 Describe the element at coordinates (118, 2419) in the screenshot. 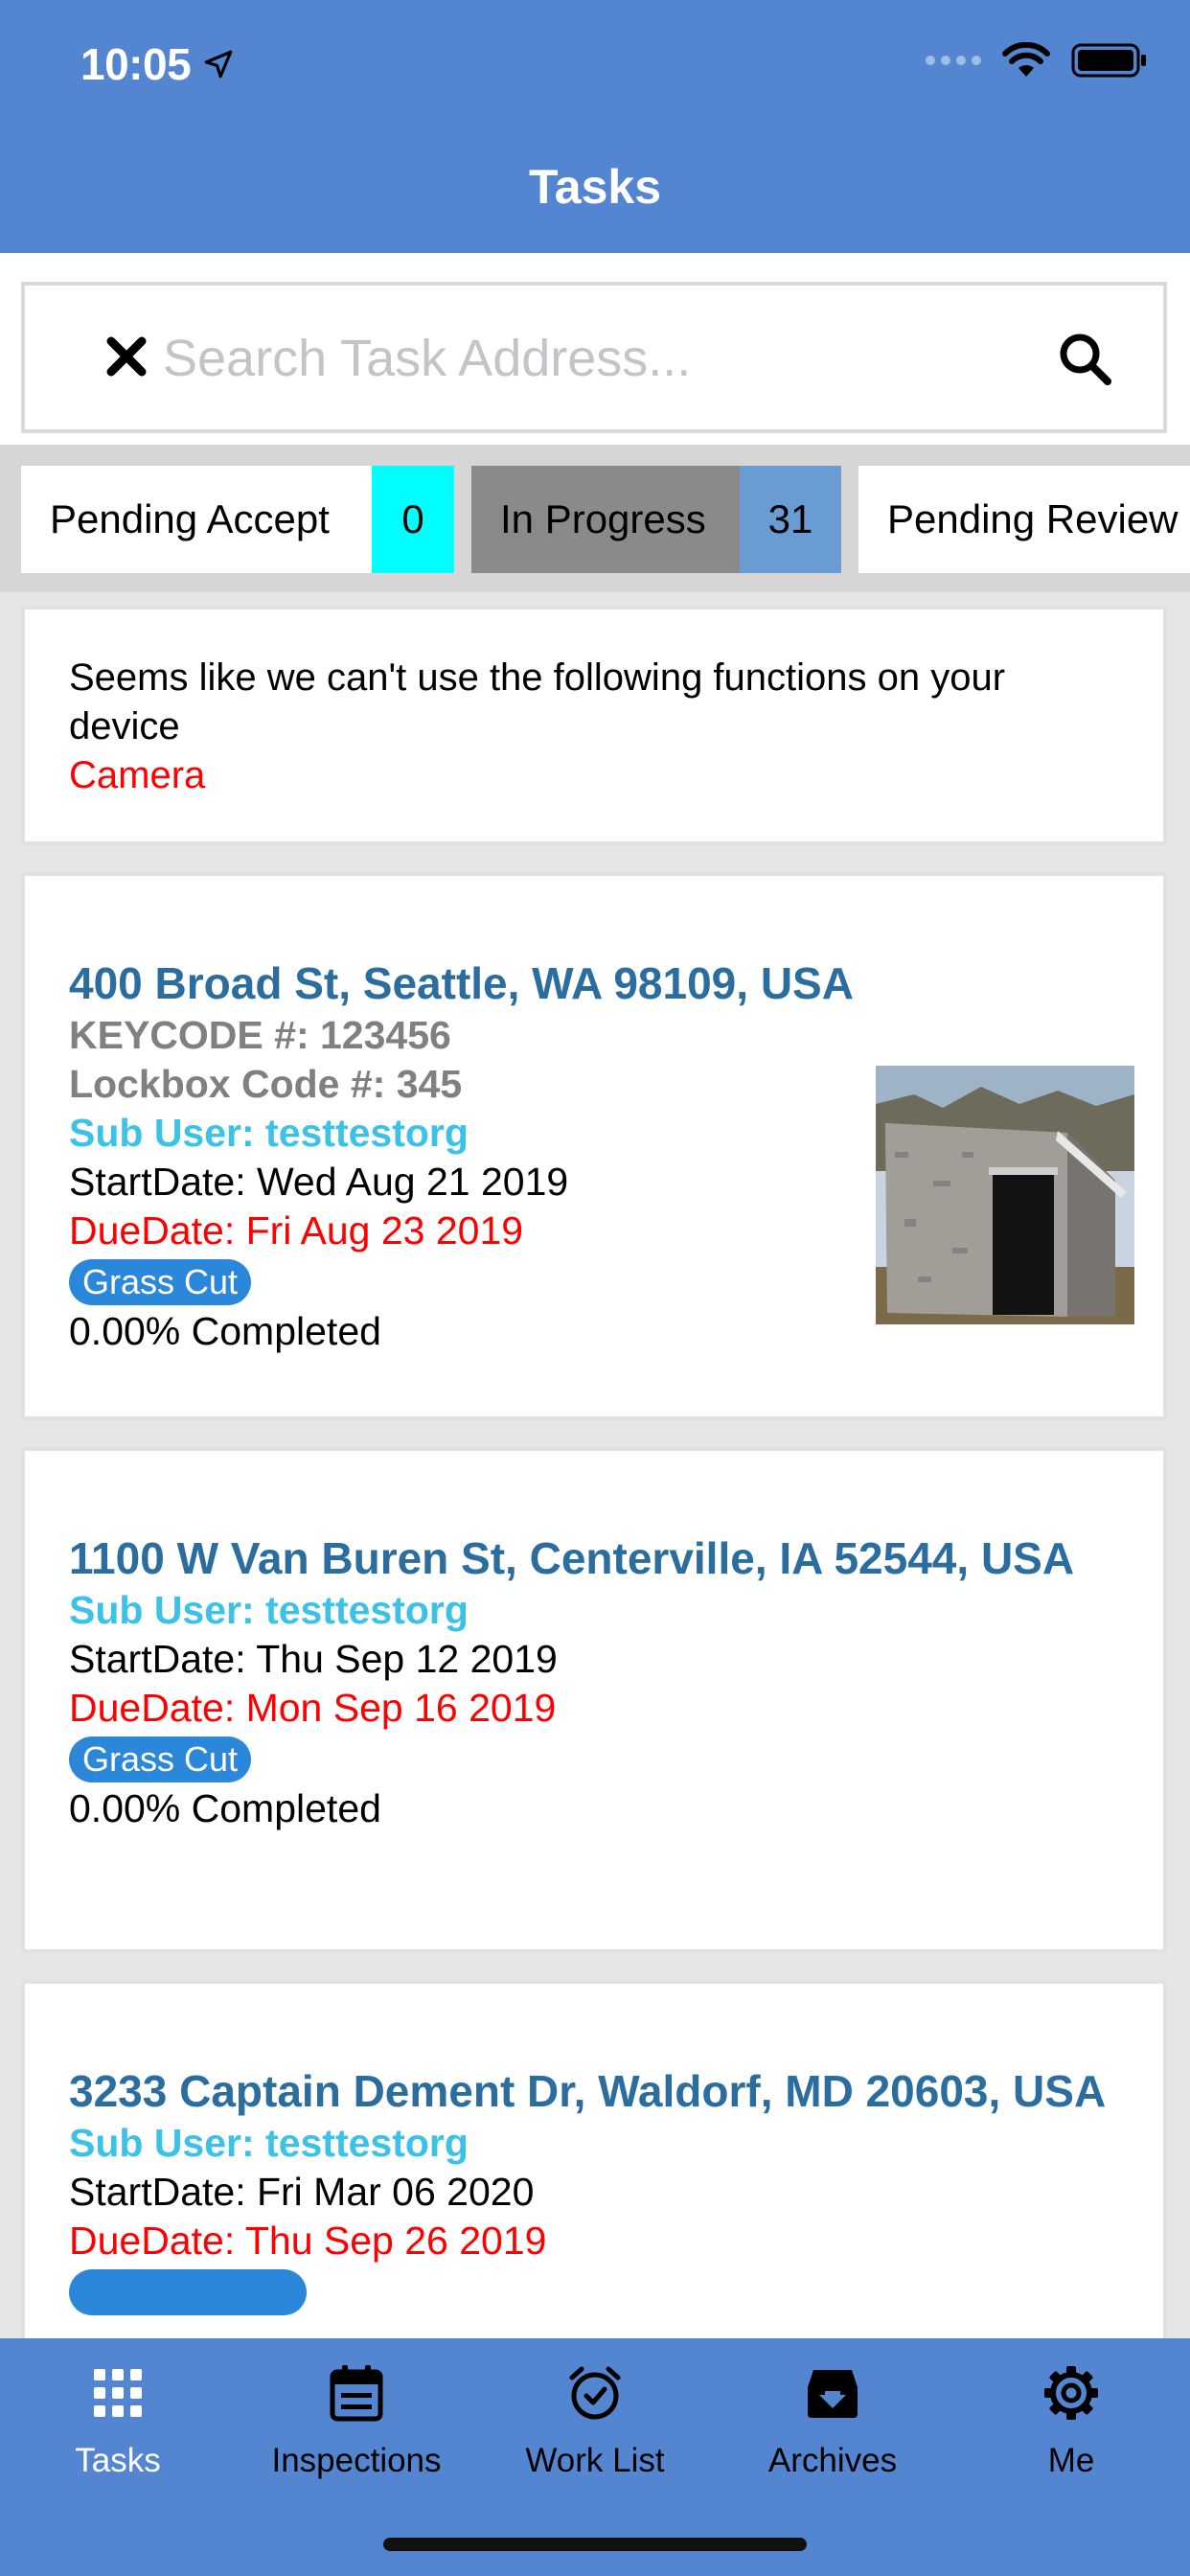

I see `nav-tasks: Tasks` at that location.